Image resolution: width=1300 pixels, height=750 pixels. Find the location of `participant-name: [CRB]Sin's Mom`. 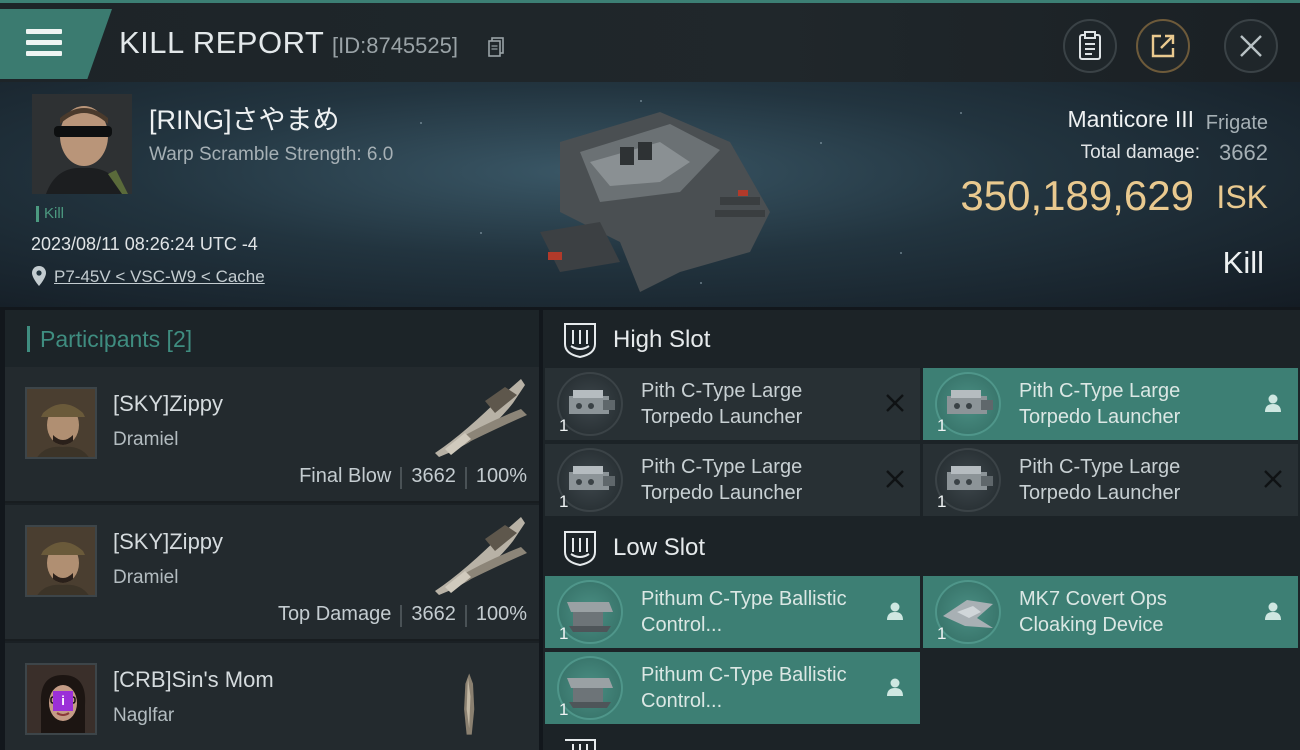

participant-name: [CRB]Sin's Mom is located at coordinates (193, 680).